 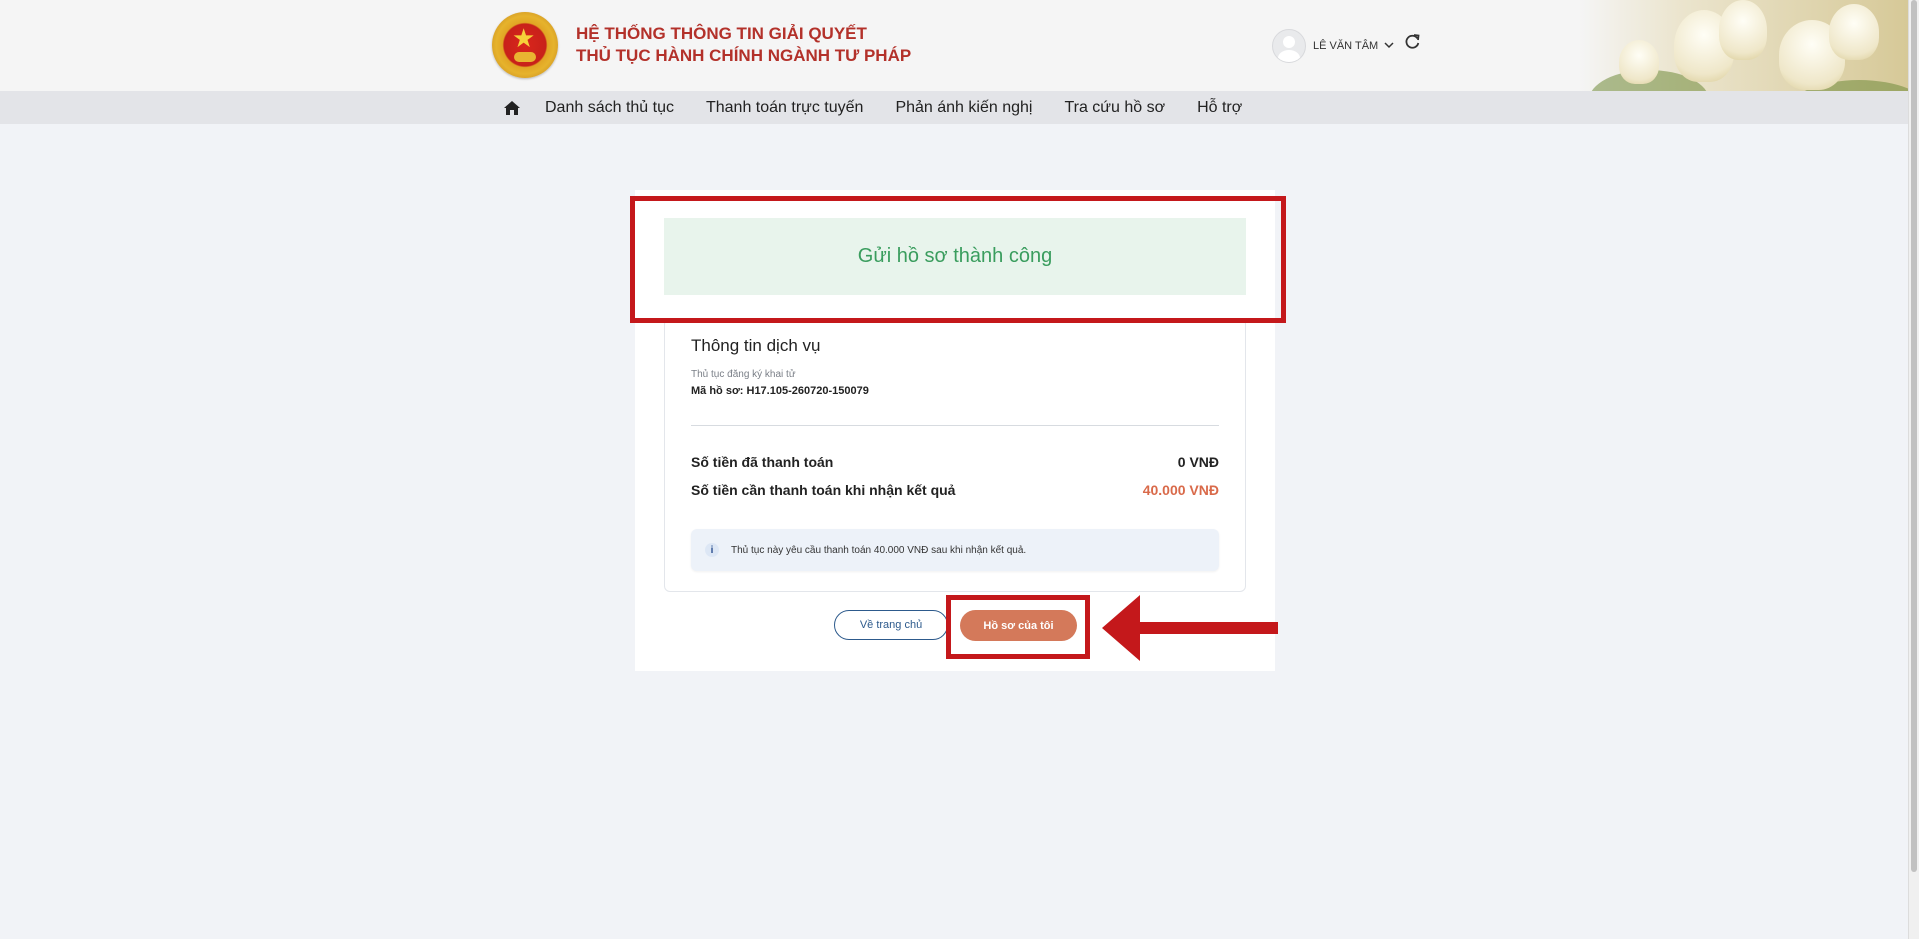 I want to click on nav-item-feedback: Phản ánh kiến nghị, so click(x=963, y=108).